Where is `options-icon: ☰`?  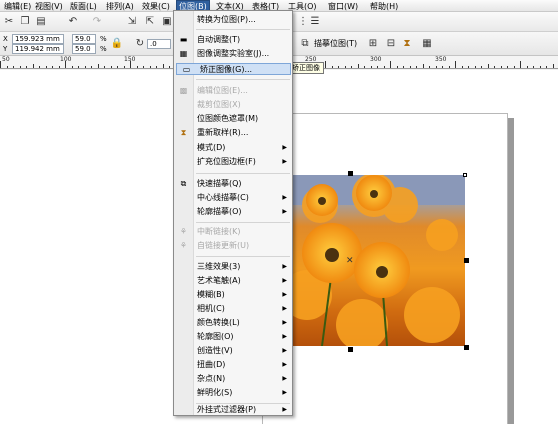
options-icon: ☰ is located at coordinates (315, 22).